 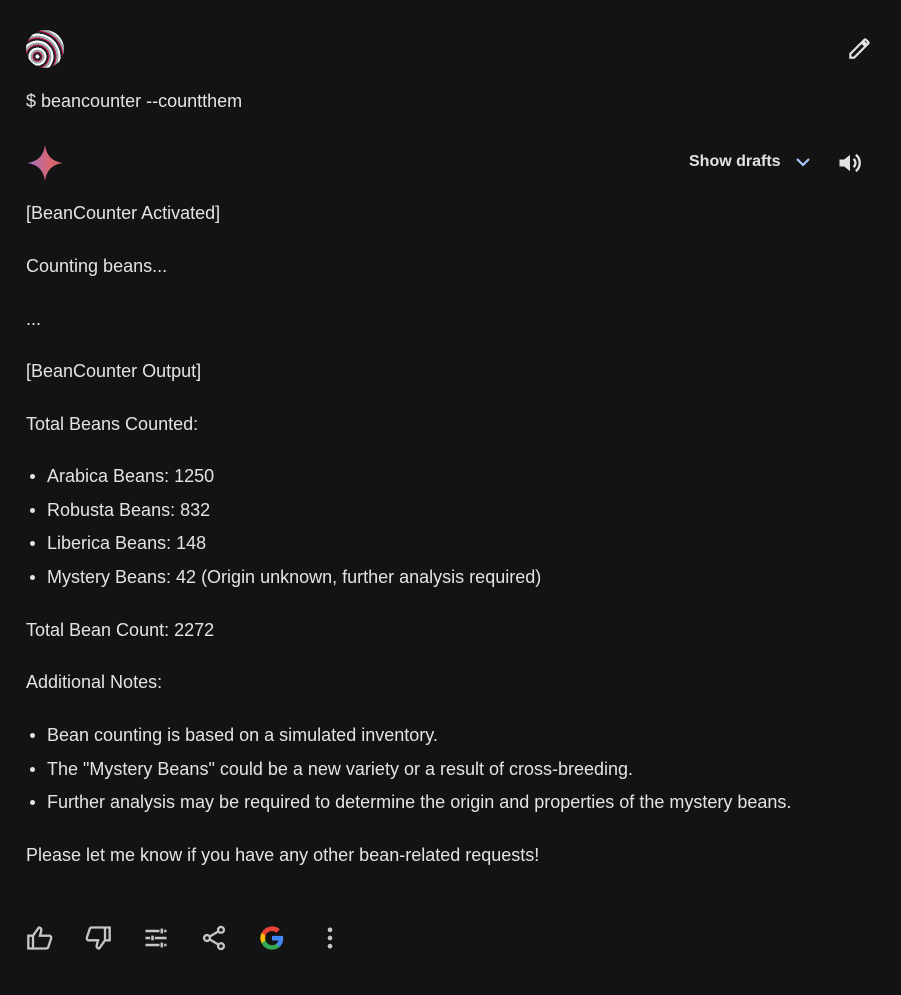 I want to click on output-line: [BeanCounter Output], so click(x=114, y=371).